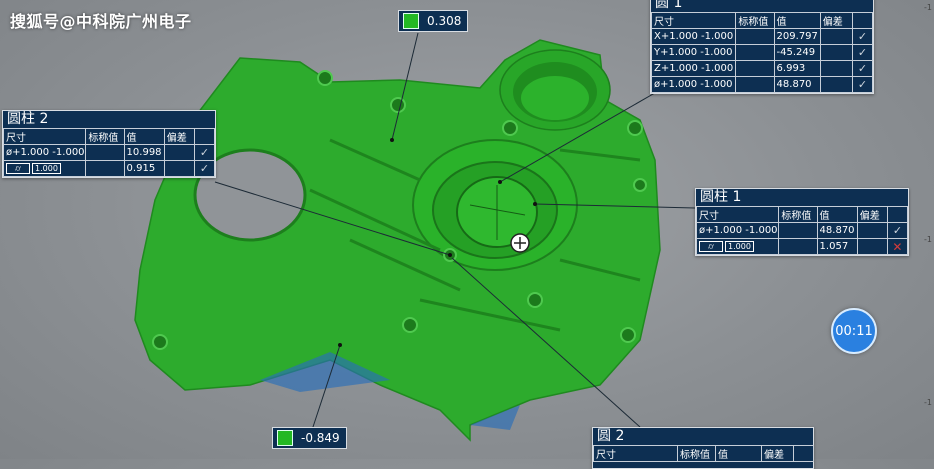  Describe the element at coordinates (802, 246) in the screenshot. I see `table-row: ⌭ 1.000 1.057 ✕` at that location.